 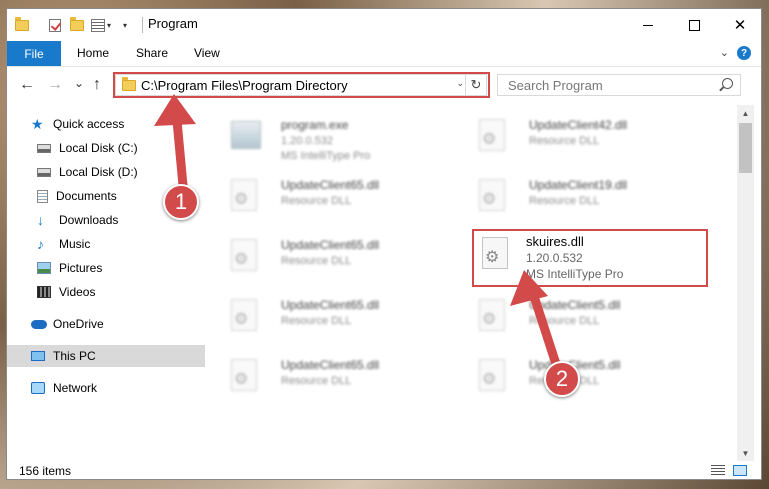 I want to click on recent-locations-chevron-icon: ⌄, so click(x=79, y=83).